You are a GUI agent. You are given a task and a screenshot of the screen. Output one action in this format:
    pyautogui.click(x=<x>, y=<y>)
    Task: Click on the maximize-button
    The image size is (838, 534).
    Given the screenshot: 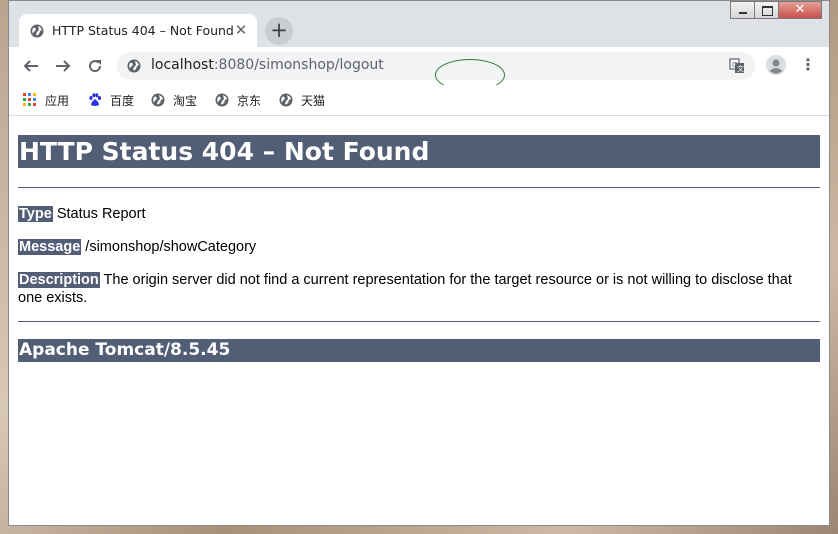 What is the action you would take?
    pyautogui.click(x=766, y=10)
    